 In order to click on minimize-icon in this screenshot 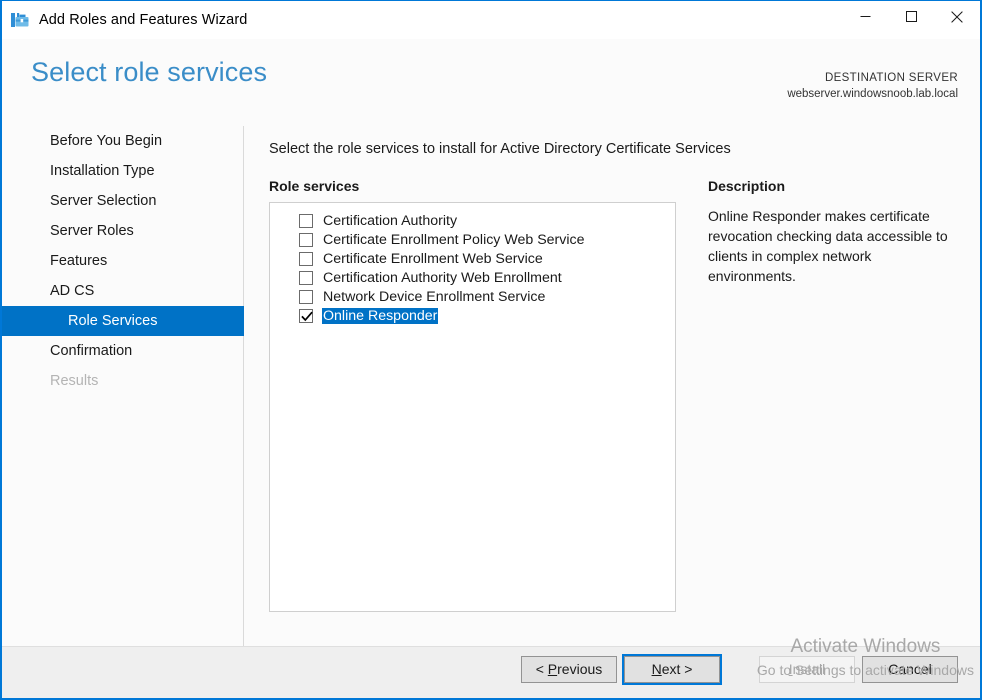, I will do `click(865, 16)`.